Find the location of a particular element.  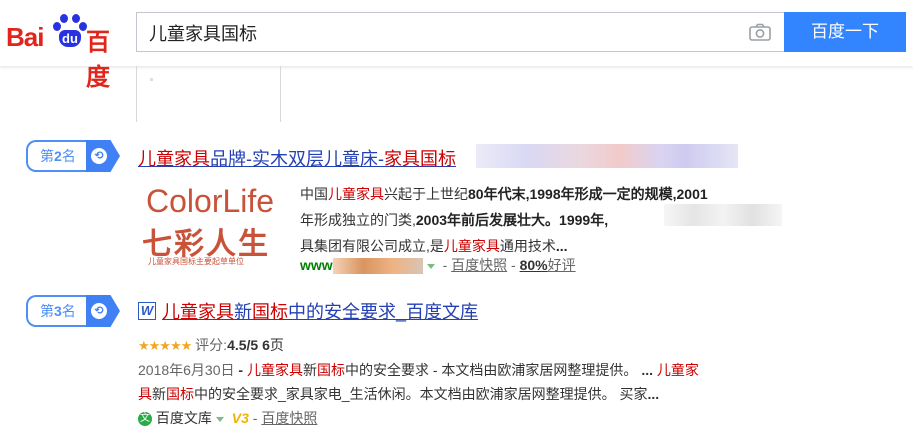

thumb-brand: ColorLife is located at coordinates (210, 201).